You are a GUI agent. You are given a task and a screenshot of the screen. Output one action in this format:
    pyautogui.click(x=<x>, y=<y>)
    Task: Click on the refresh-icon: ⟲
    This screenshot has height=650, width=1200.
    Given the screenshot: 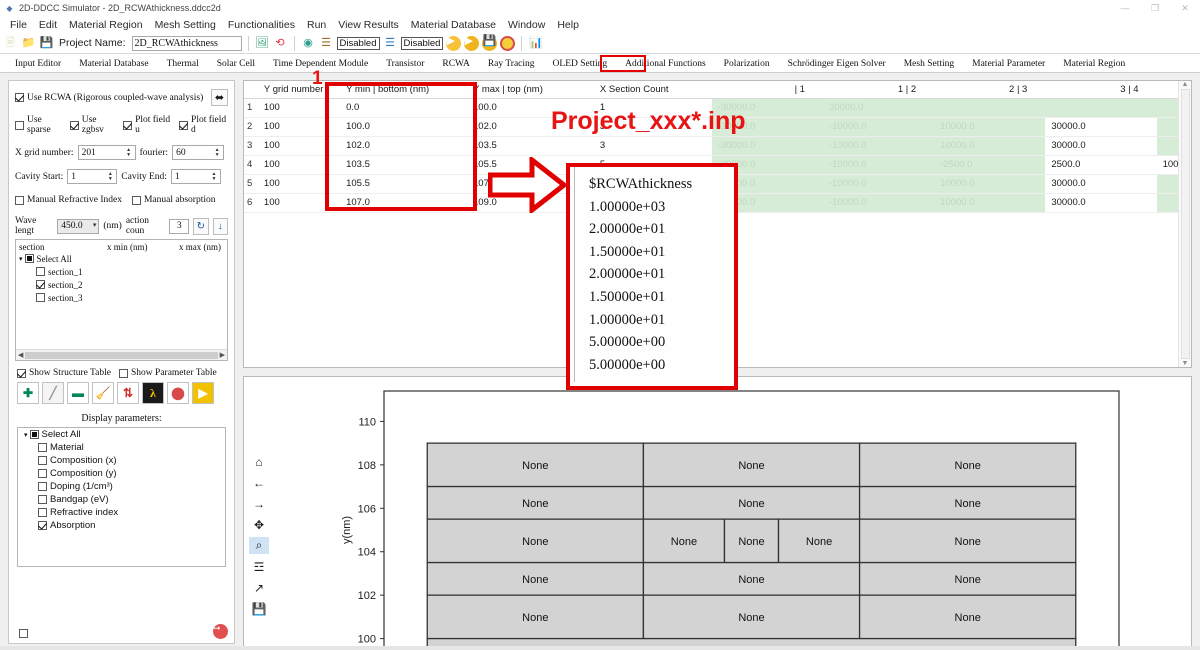 What is the action you would take?
    pyautogui.click(x=280, y=43)
    